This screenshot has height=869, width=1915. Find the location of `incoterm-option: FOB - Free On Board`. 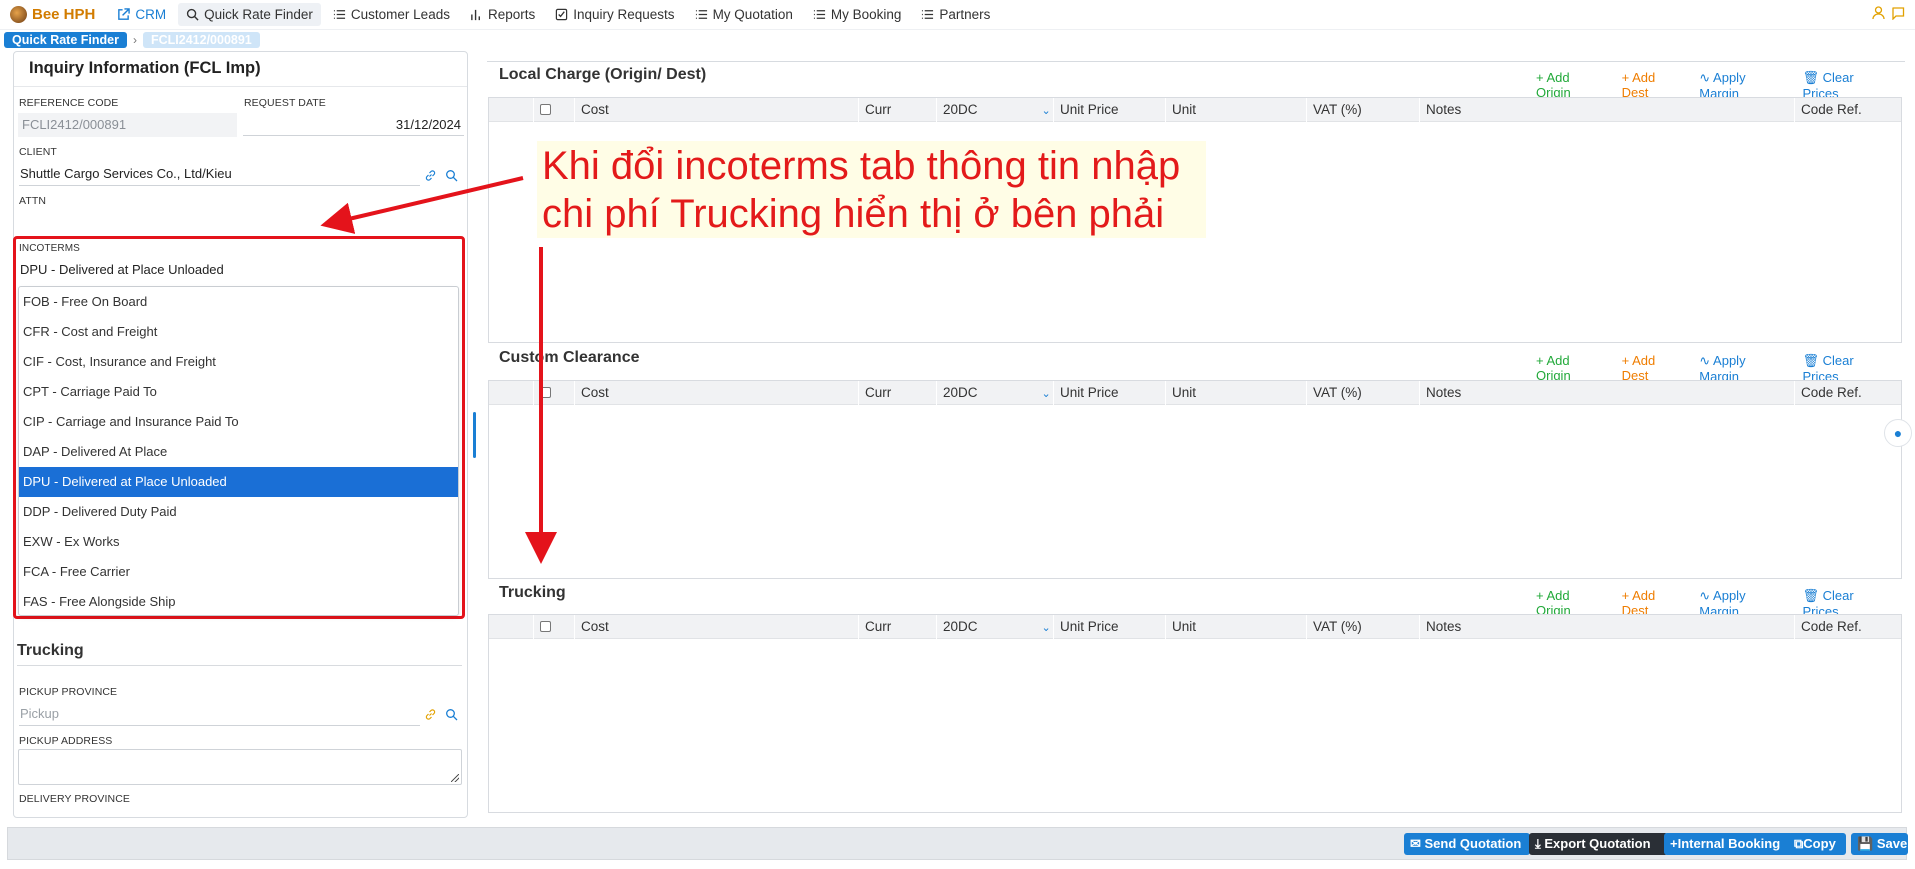

incoterm-option: FOB - Free On Board is located at coordinates (238, 302).